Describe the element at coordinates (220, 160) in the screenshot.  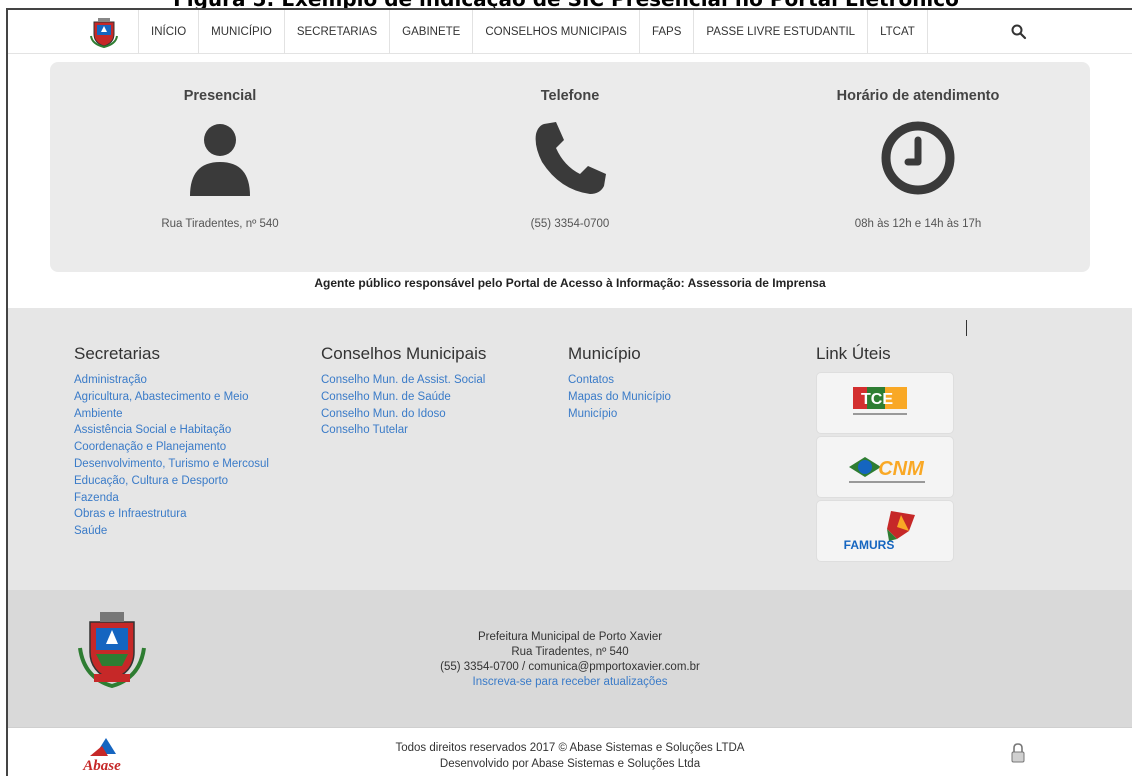
I see `person-icon` at that location.